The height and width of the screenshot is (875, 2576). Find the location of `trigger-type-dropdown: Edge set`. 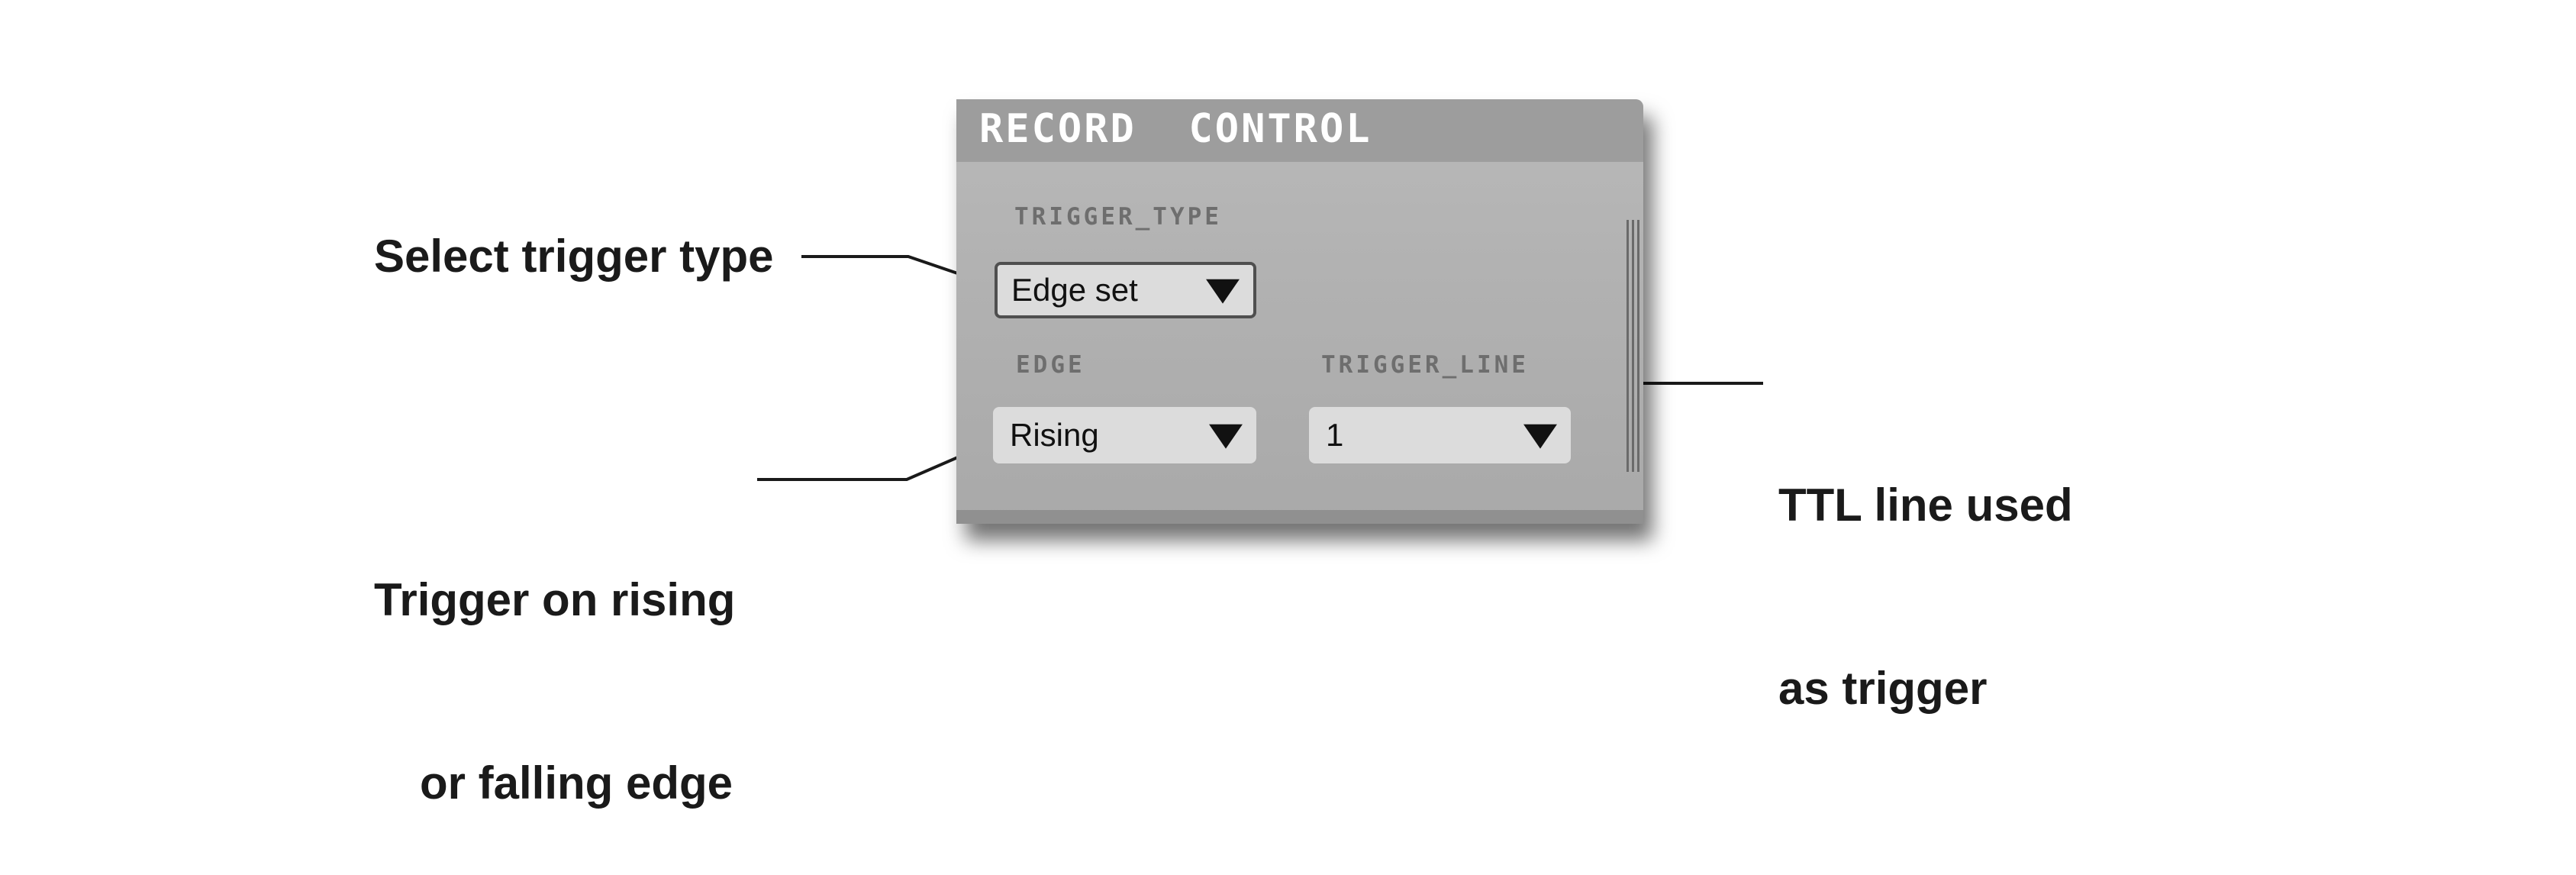

trigger-type-dropdown: Edge set is located at coordinates (1125, 290).